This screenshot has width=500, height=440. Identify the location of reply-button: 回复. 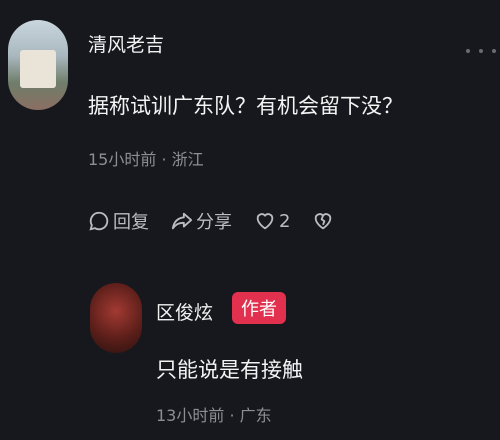
(118, 221).